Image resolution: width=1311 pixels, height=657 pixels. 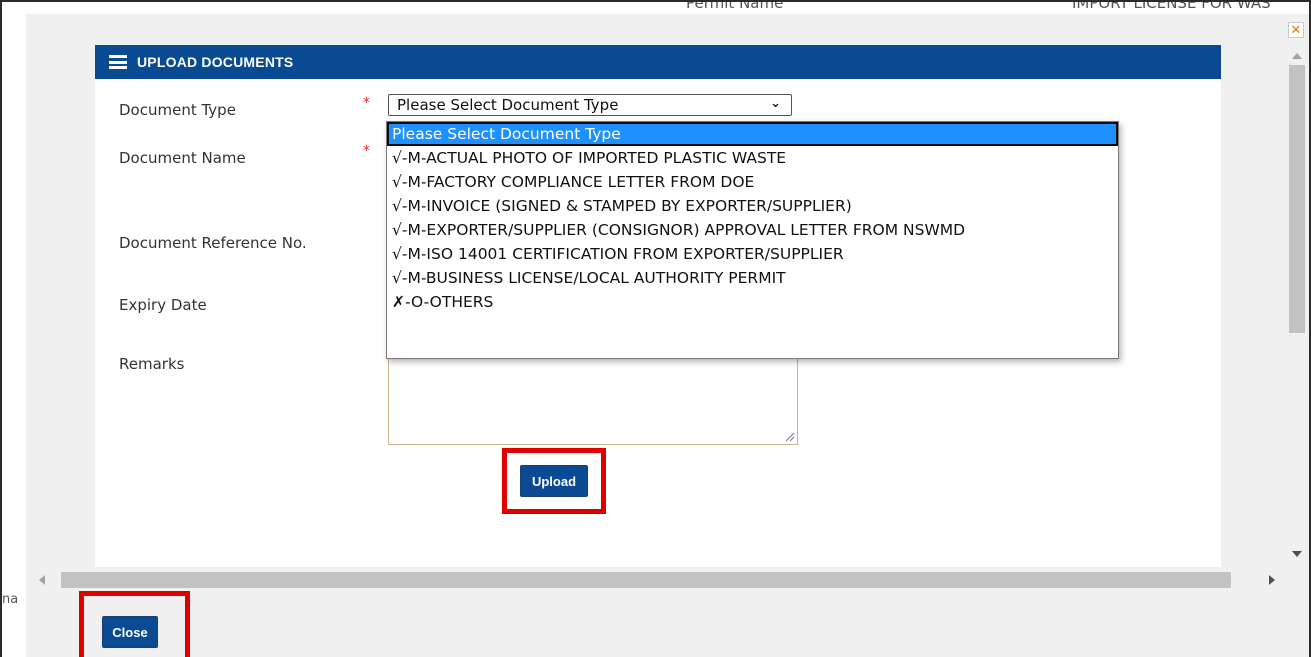 What do you see at coordinates (775, 103) in the screenshot?
I see `chevron-down-icon: ⌄` at bounding box center [775, 103].